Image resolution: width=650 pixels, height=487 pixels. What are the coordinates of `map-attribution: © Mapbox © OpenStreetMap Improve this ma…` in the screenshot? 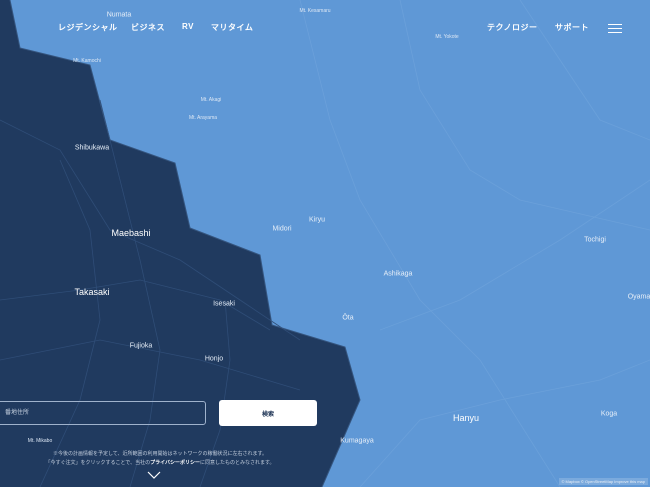 It's located at (603, 481).